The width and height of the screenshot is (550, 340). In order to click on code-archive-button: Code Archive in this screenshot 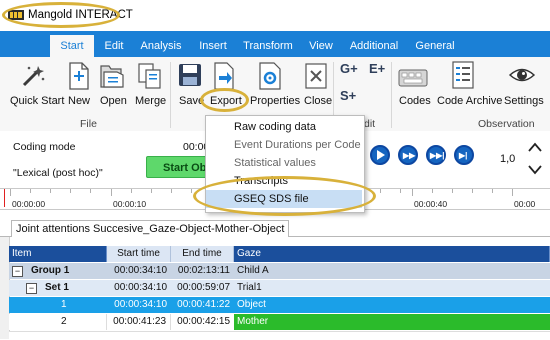, I will do `click(469, 101)`.